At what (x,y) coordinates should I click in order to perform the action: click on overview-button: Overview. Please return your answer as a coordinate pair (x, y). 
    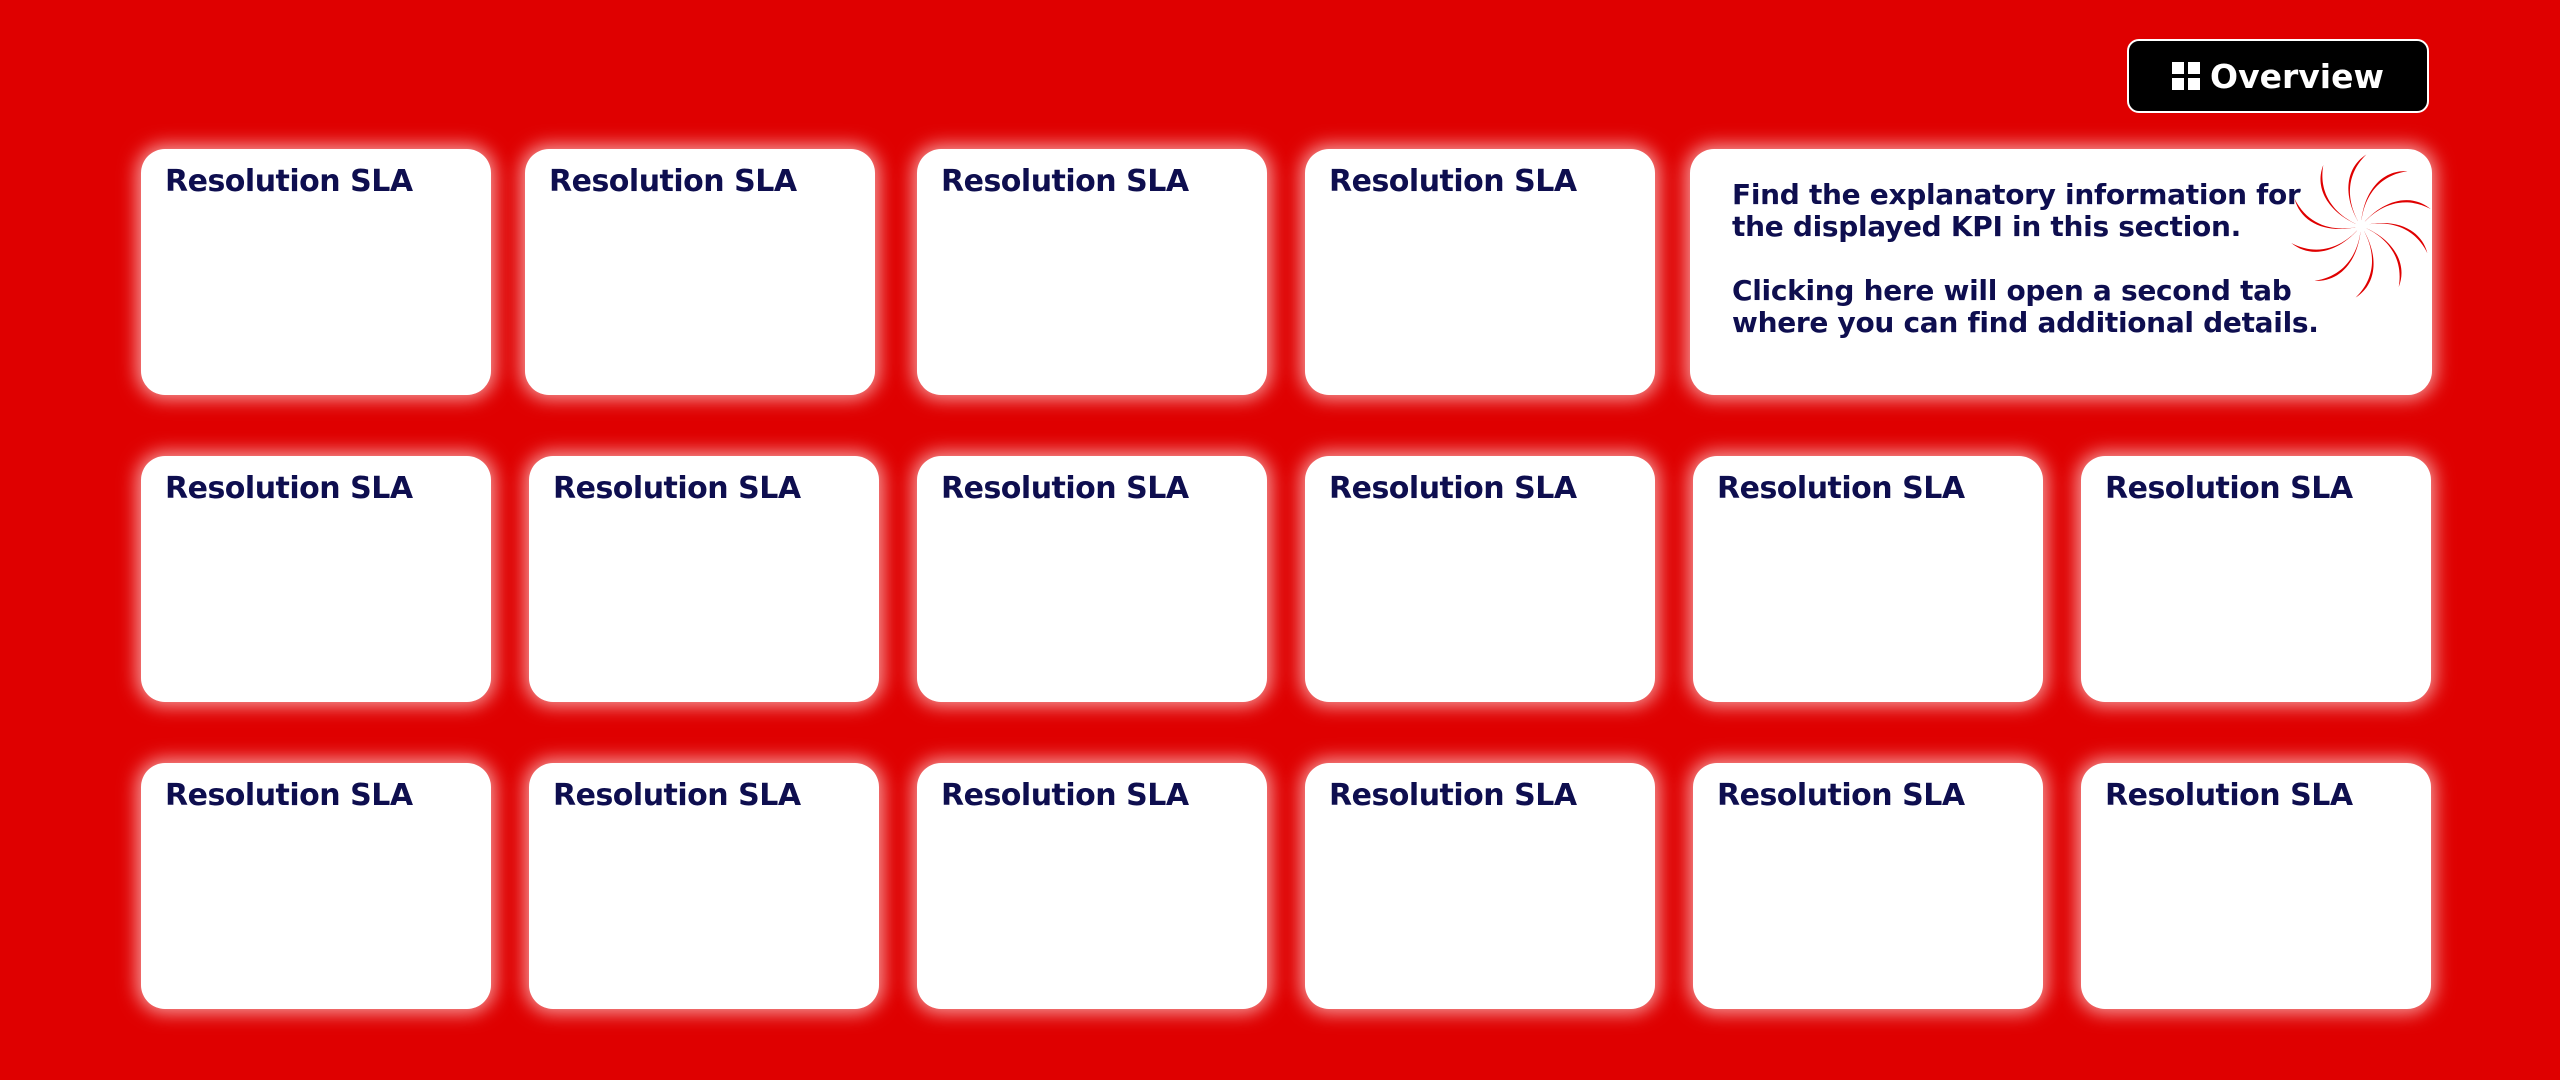
    Looking at the image, I should click on (2278, 76).